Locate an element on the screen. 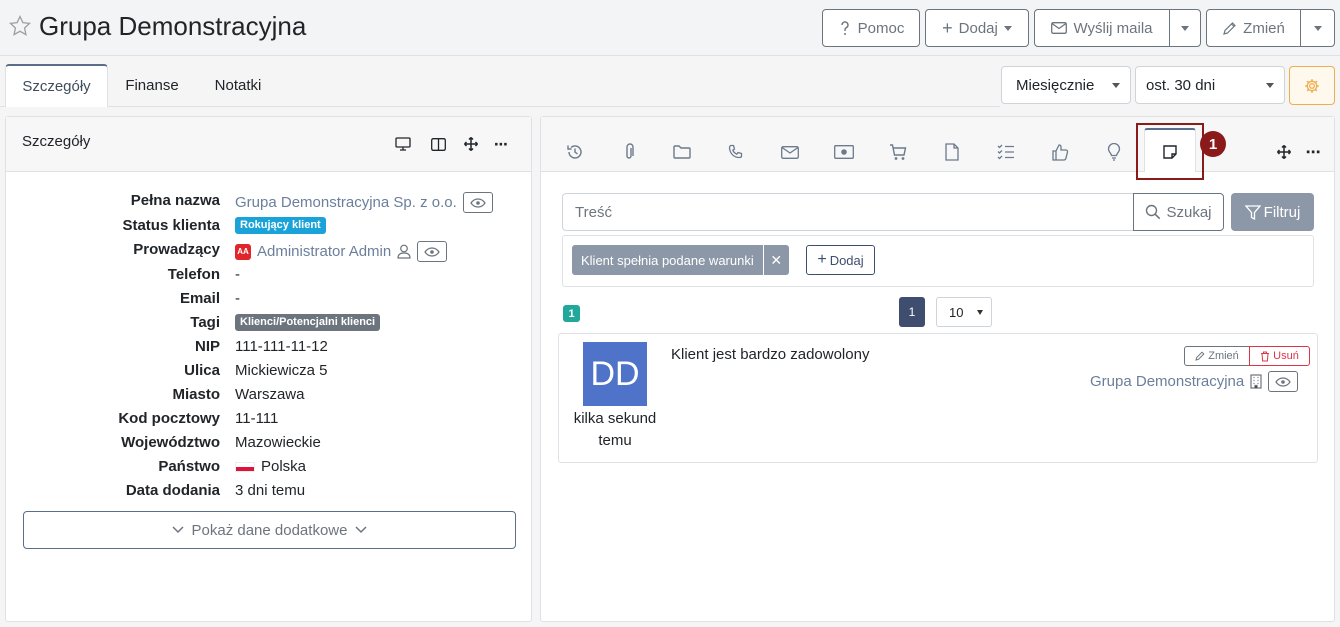  paperclip-icon is located at coordinates (629, 152).